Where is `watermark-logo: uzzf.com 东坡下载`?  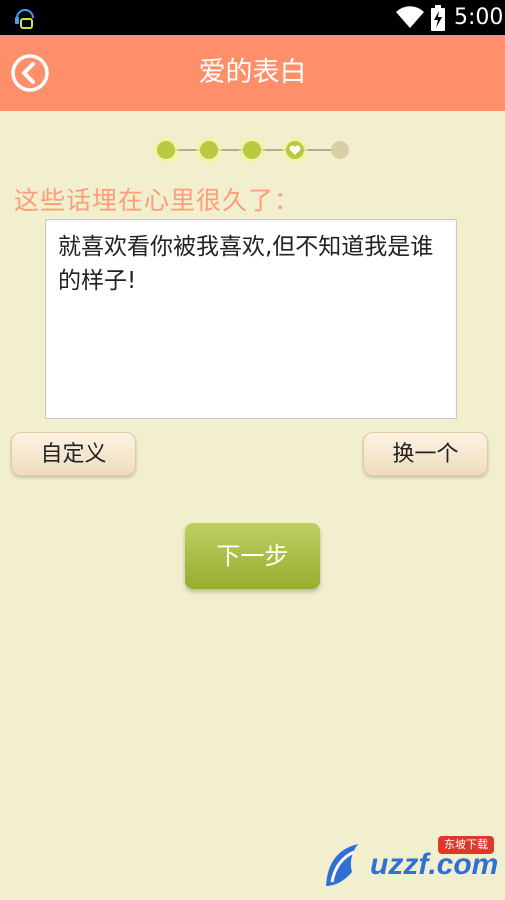
watermark-logo: uzzf.com 东坡下载 is located at coordinates (410, 865).